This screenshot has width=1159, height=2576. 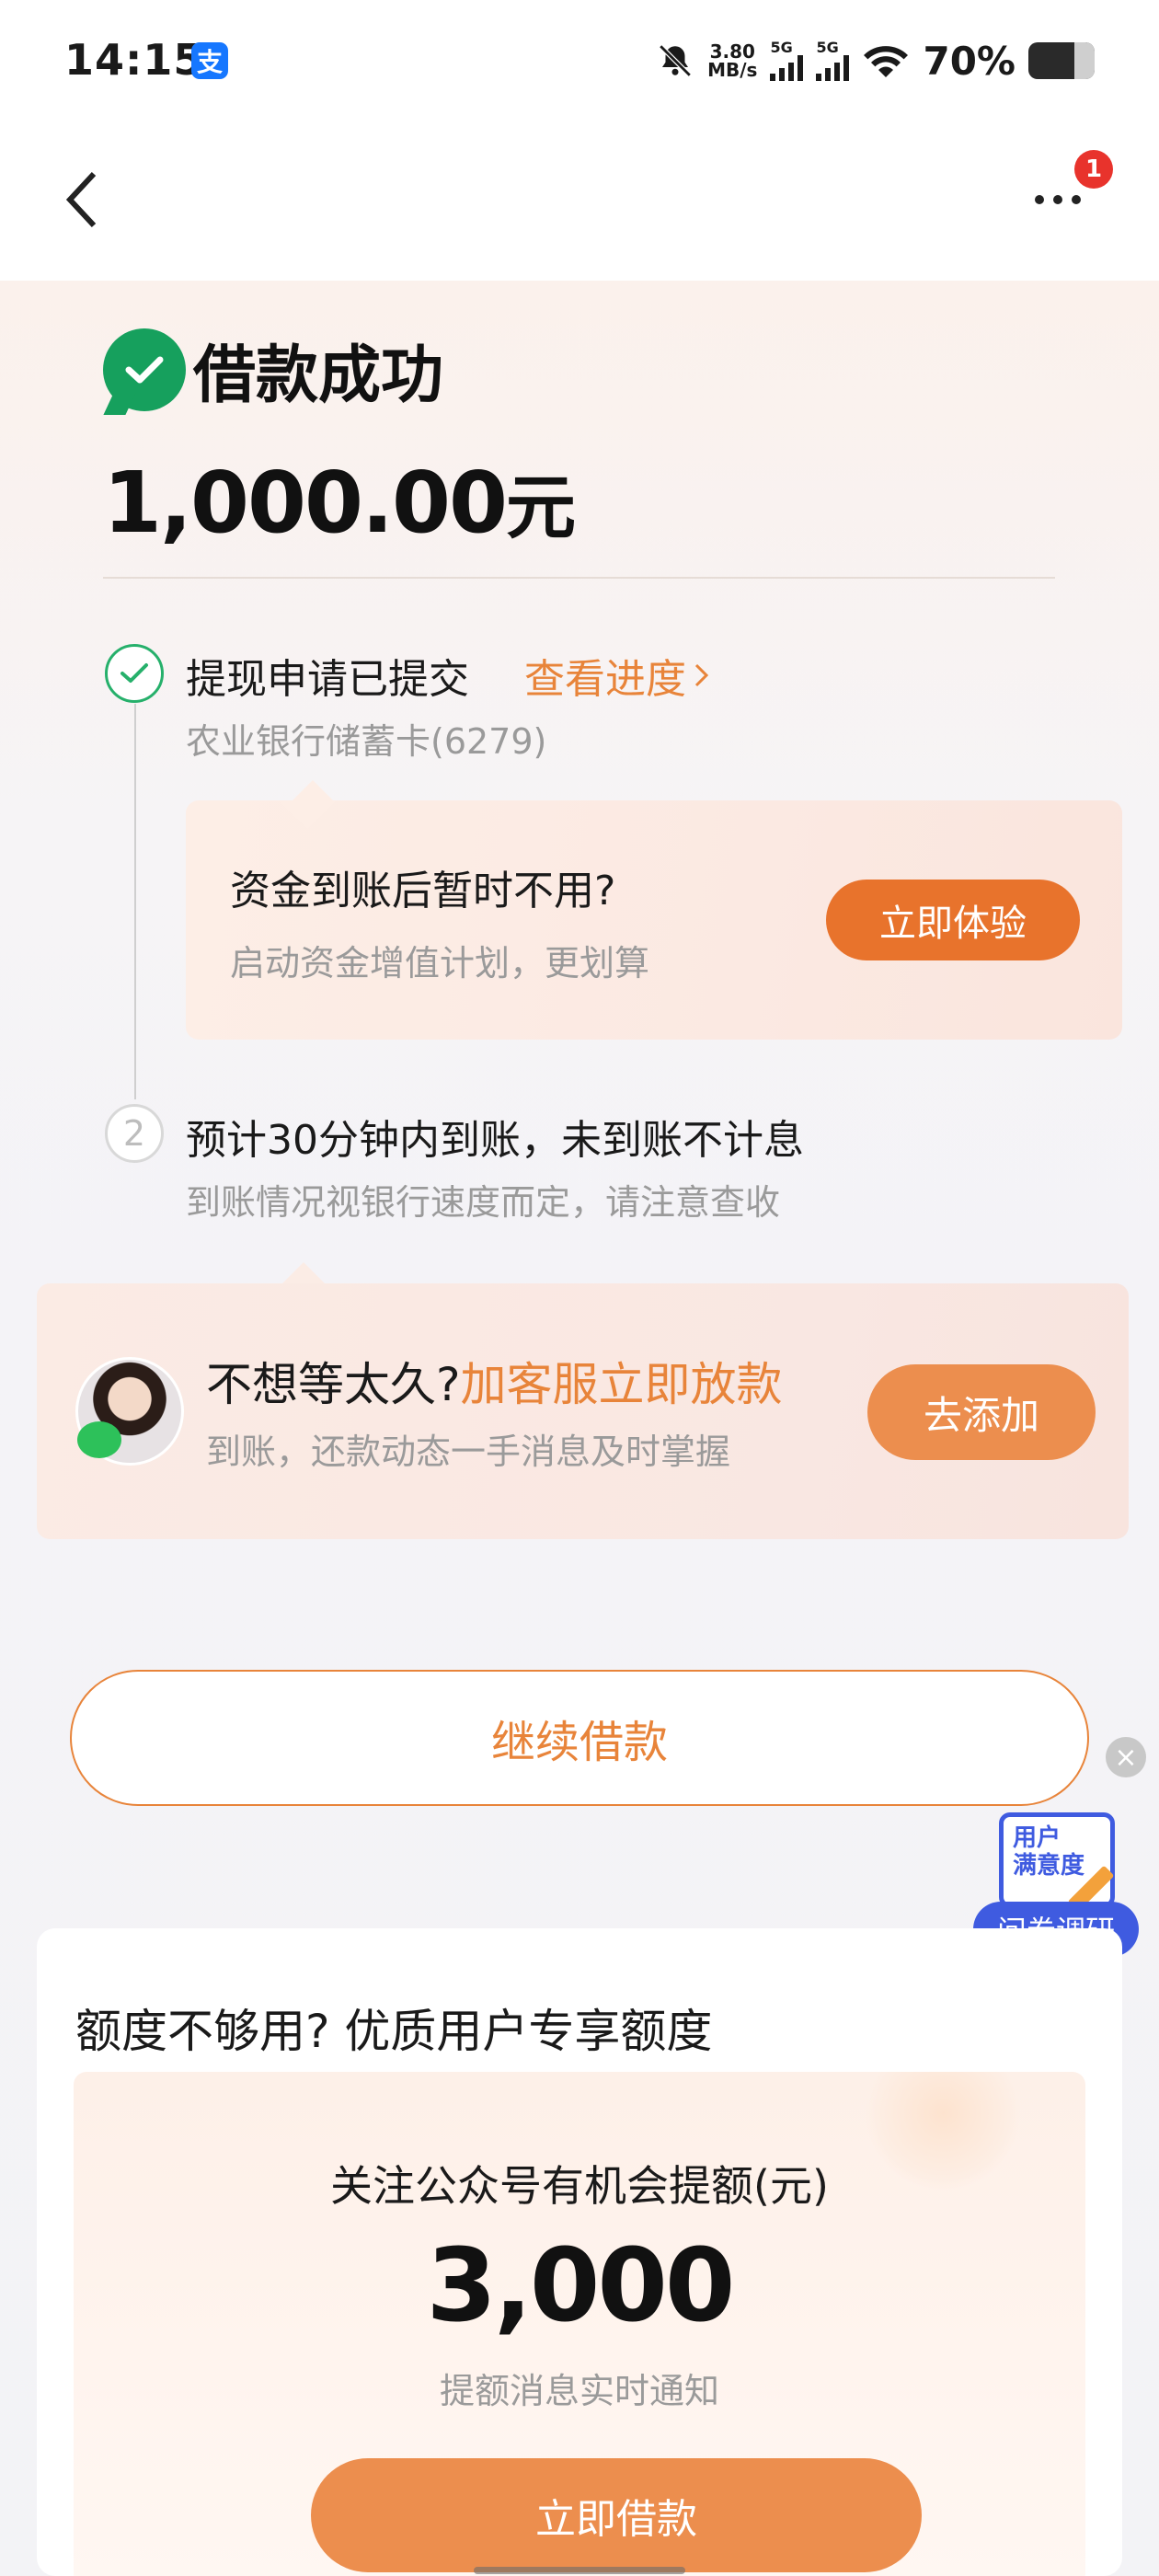 I want to click on add-service-button: 去添加, so click(x=981, y=1412).